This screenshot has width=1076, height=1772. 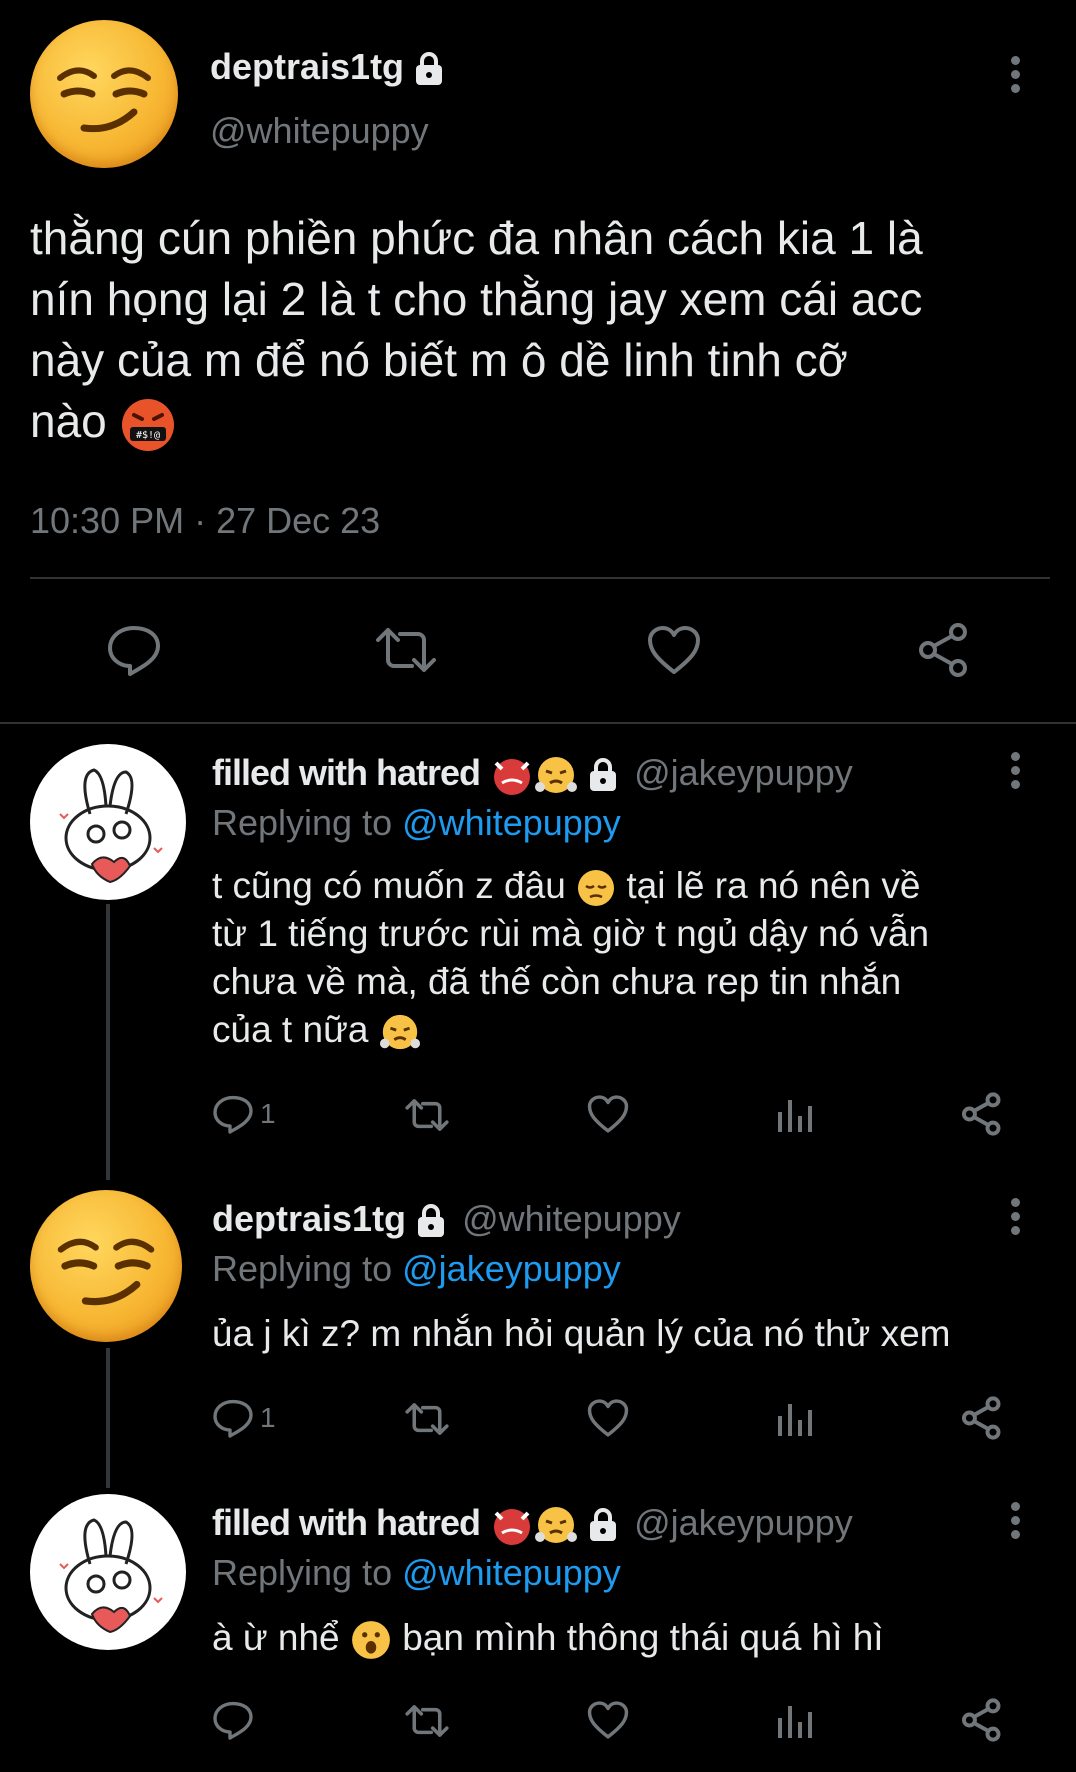 I want to click on reply-line-part: bạn mình thông thái quá hì hì, so click(x=643, y=1637).